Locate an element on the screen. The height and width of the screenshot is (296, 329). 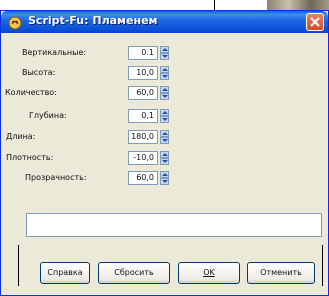
reset-button-label: Сбросить is located at coordinates (134, 272).